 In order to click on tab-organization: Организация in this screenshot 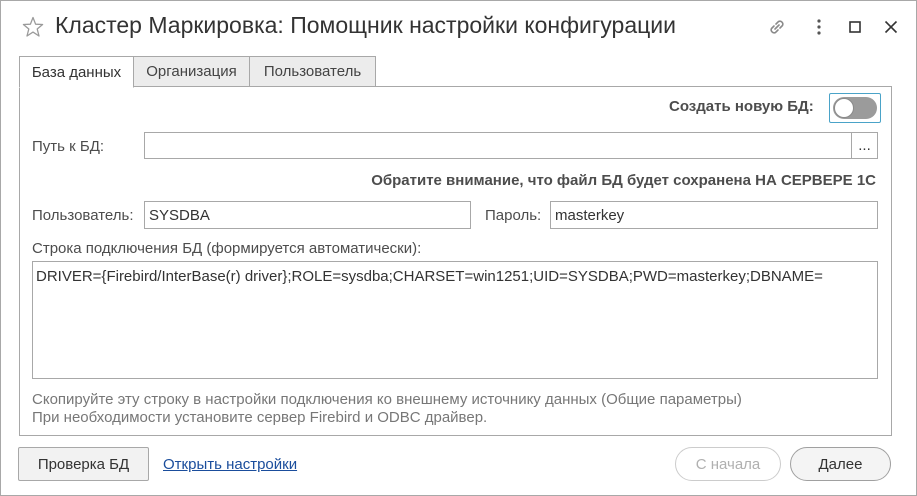, I will do `click(191, 71)`.